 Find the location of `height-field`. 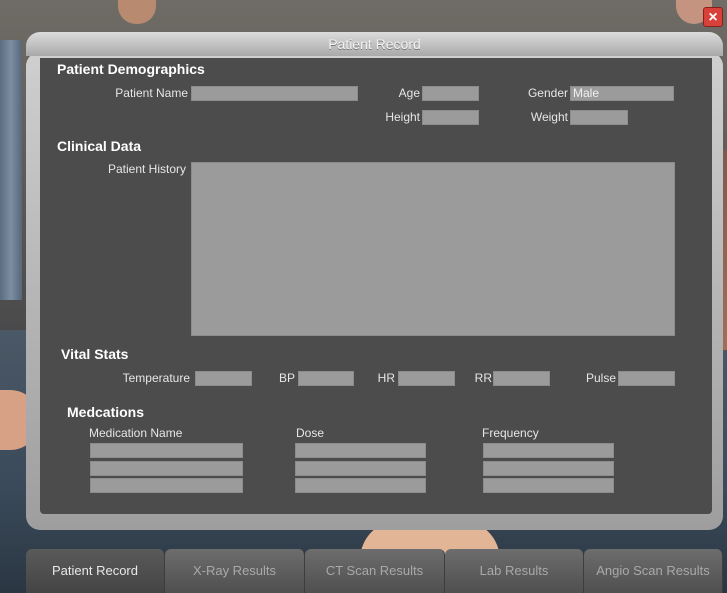

height-field is located at coordinates (450, 117).